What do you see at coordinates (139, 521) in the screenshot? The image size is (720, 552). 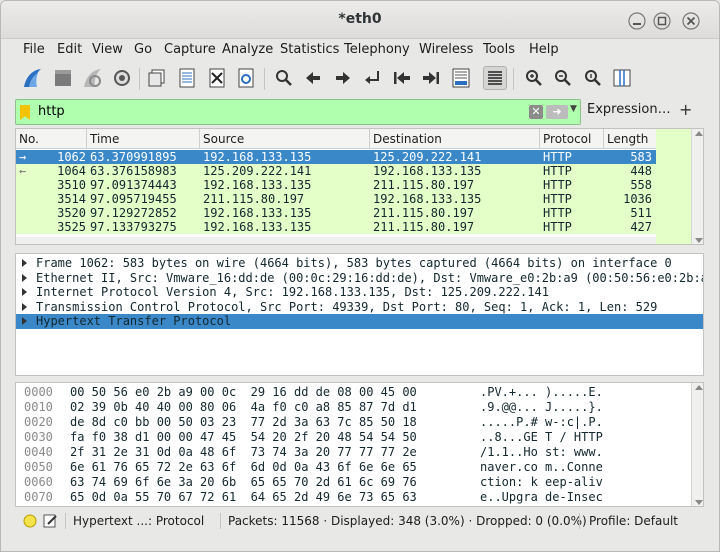 I see `status-field-info: Hypertext ...: Protocol` at bounding box center [139, 521].